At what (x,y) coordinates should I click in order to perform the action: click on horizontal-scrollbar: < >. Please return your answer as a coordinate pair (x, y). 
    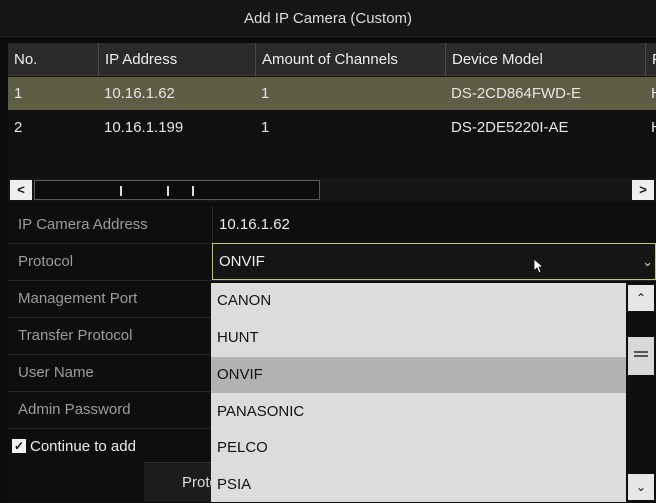
    Looking at the image, I should click on (332, 190).